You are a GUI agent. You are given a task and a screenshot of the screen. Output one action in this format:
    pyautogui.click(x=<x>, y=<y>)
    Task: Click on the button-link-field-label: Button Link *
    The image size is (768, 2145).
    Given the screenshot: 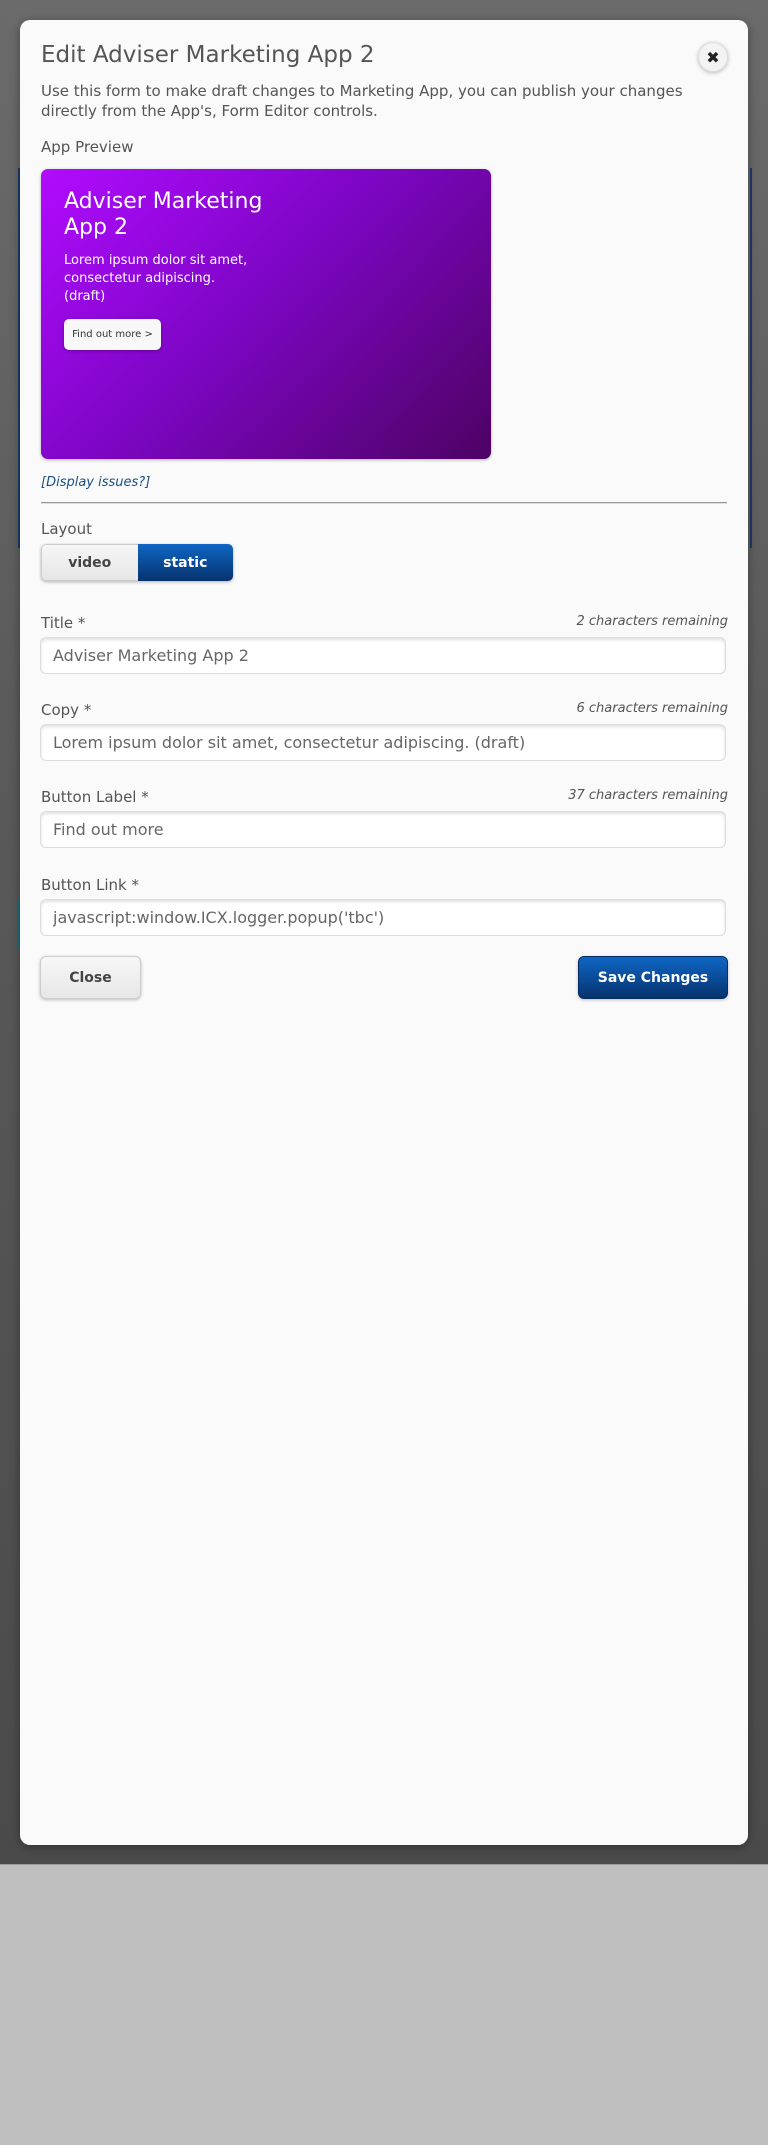 What is the action you would take?
    pyautogui.click(x=90, y=885)
    